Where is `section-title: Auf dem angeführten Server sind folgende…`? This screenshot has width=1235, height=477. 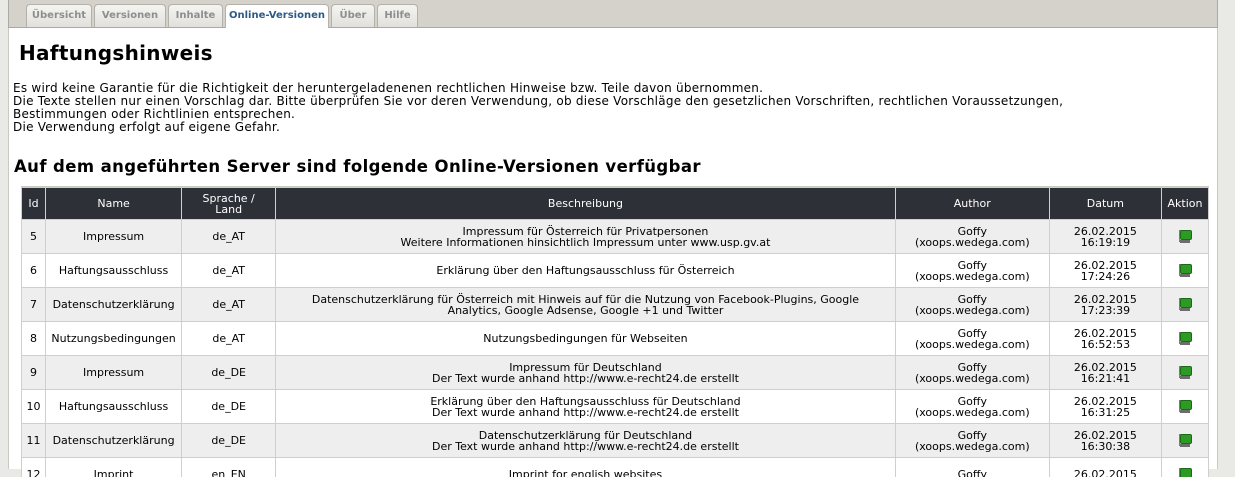
section-title: Auf dem angeführten Server sind folgende… is located at coordinates (357, 166).